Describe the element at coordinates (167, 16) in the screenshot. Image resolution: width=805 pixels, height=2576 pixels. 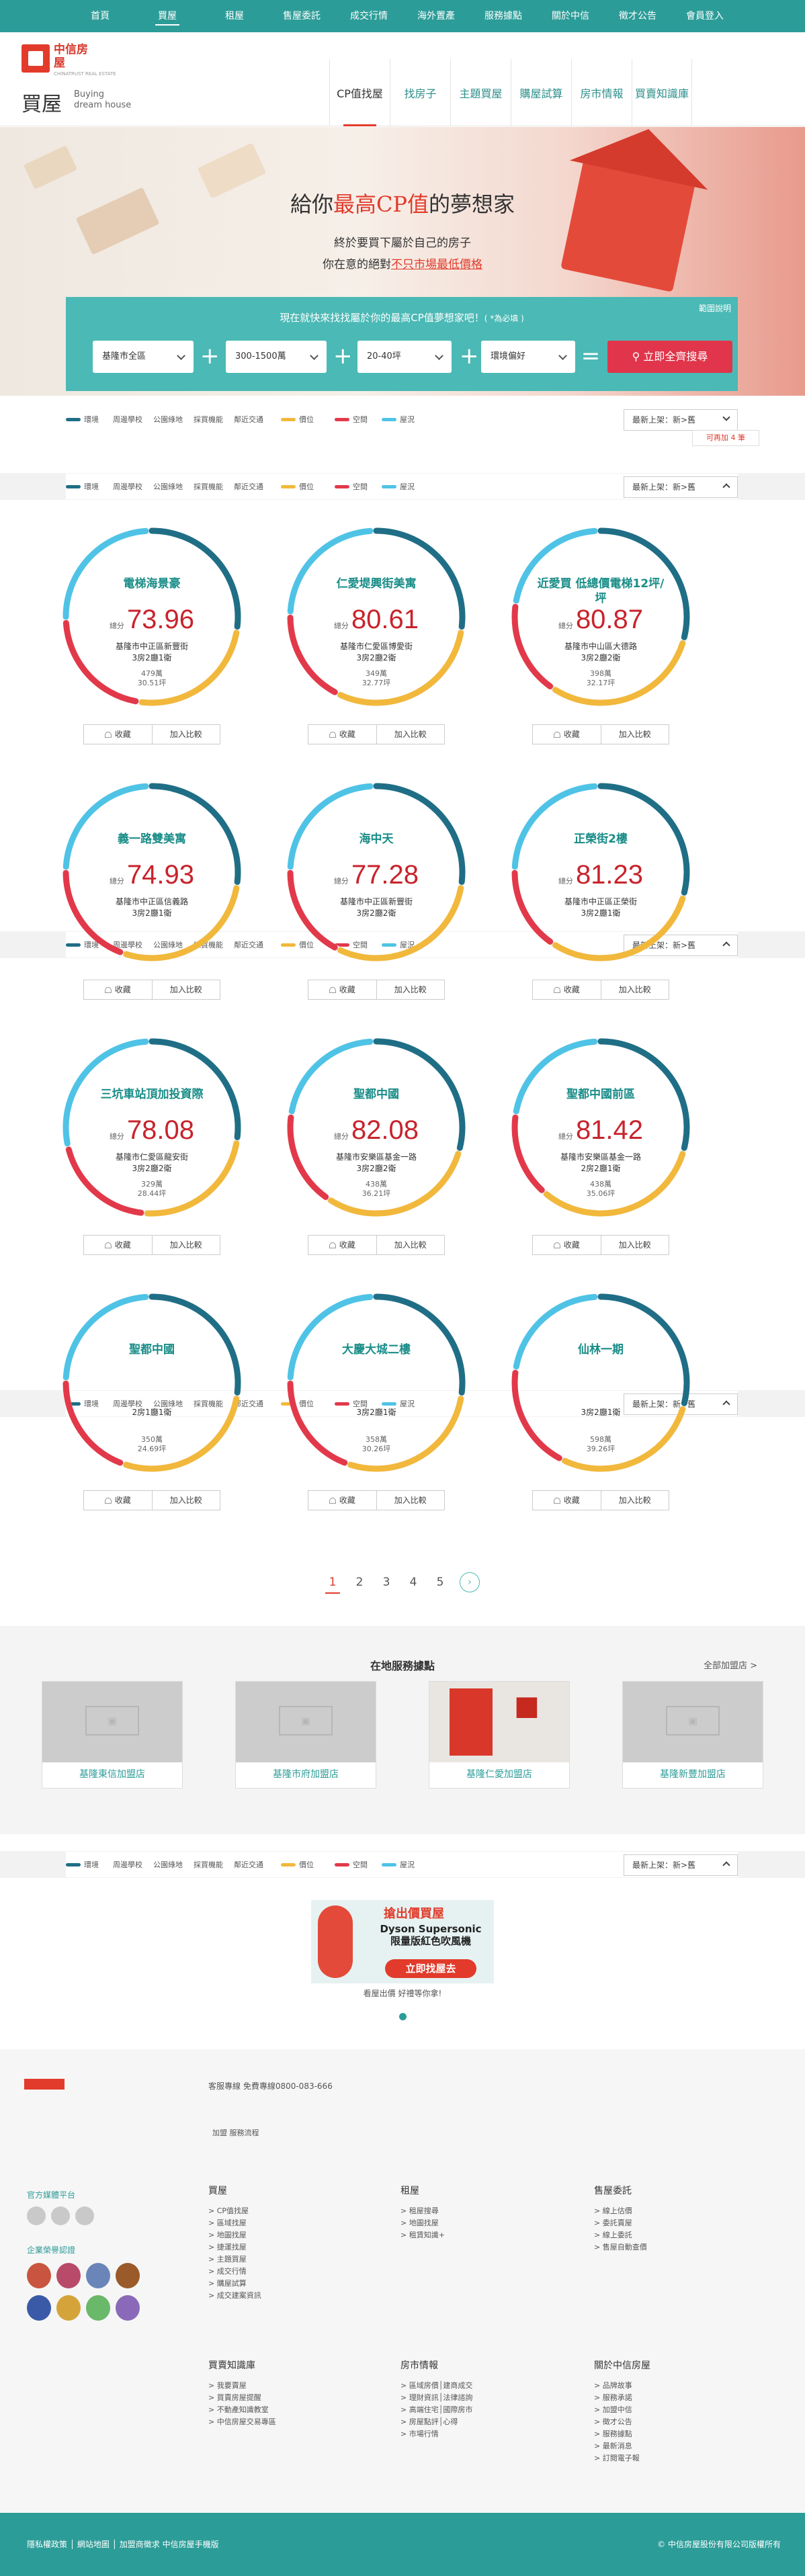
I see `topnav-buy: 買屋` at that location.